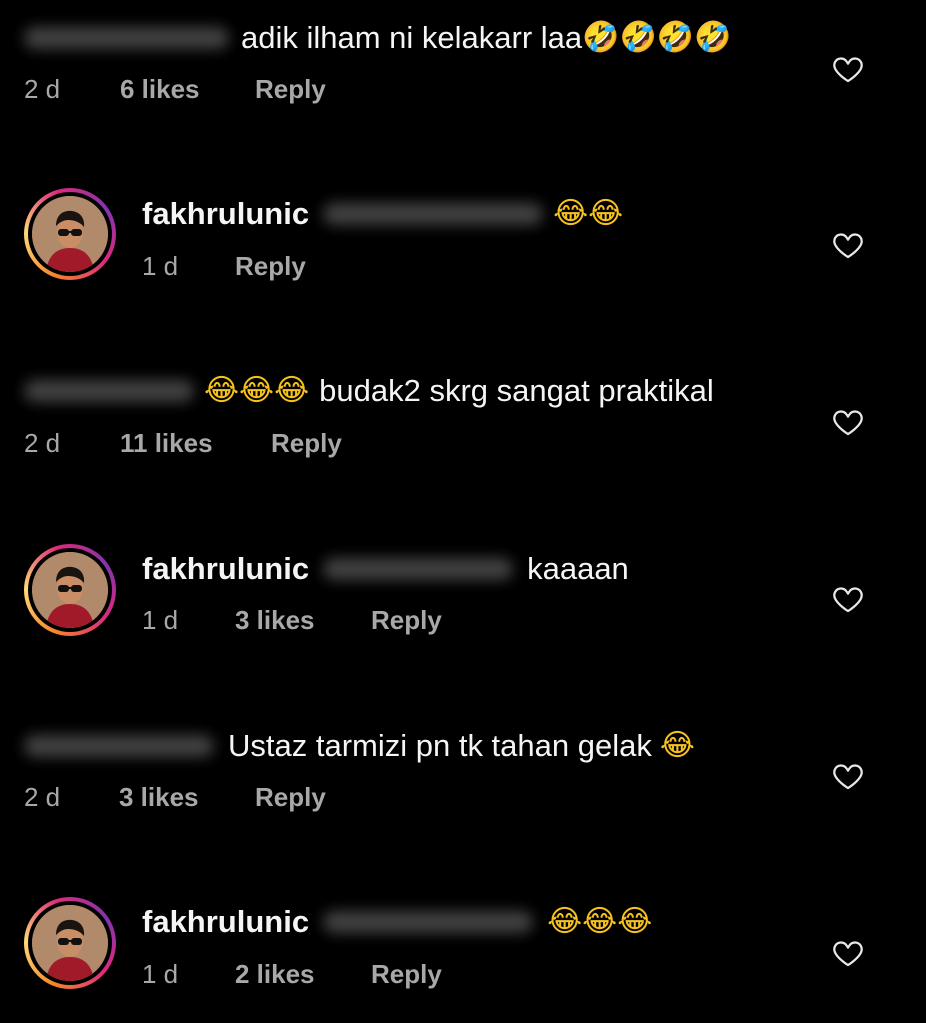  What do you see at coordinates (275, 974) in the screenshot?
I see `likes-count: 2 likes` at bounding box center [275, 974].